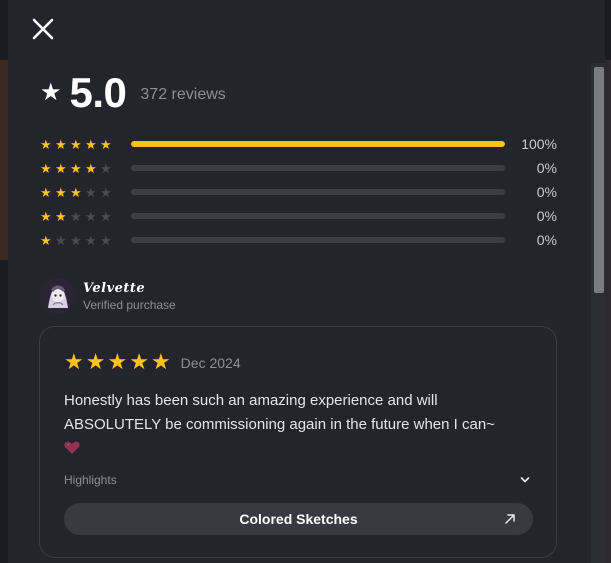 Image resolution: width=611 pixels, height=563 pixels. I want to click on highlights-row: Highlights, so click(298, 480).